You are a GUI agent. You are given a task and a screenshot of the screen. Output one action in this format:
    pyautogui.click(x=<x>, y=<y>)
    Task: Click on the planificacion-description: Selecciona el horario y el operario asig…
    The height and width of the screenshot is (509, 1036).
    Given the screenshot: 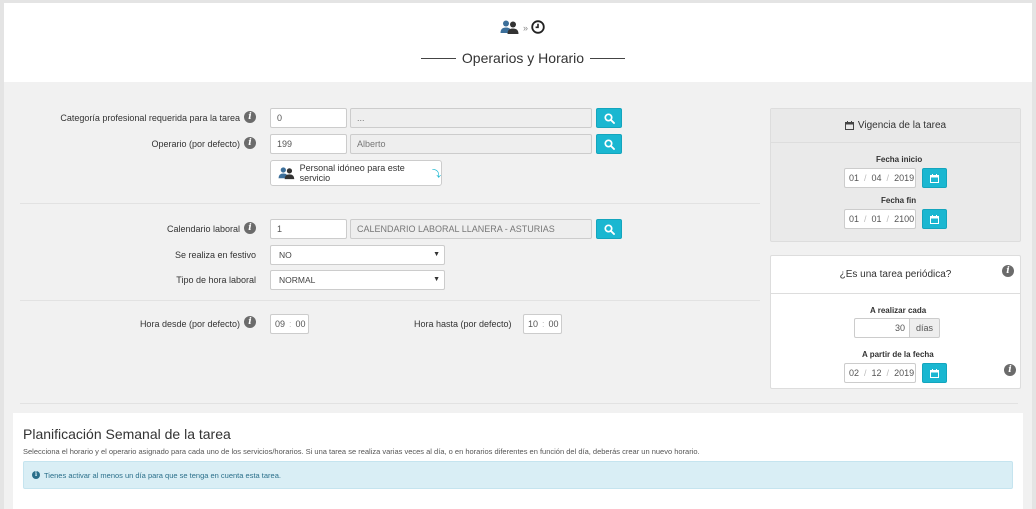 What is the action you would take?
    pyautogui.click(x=361, y=451)
    